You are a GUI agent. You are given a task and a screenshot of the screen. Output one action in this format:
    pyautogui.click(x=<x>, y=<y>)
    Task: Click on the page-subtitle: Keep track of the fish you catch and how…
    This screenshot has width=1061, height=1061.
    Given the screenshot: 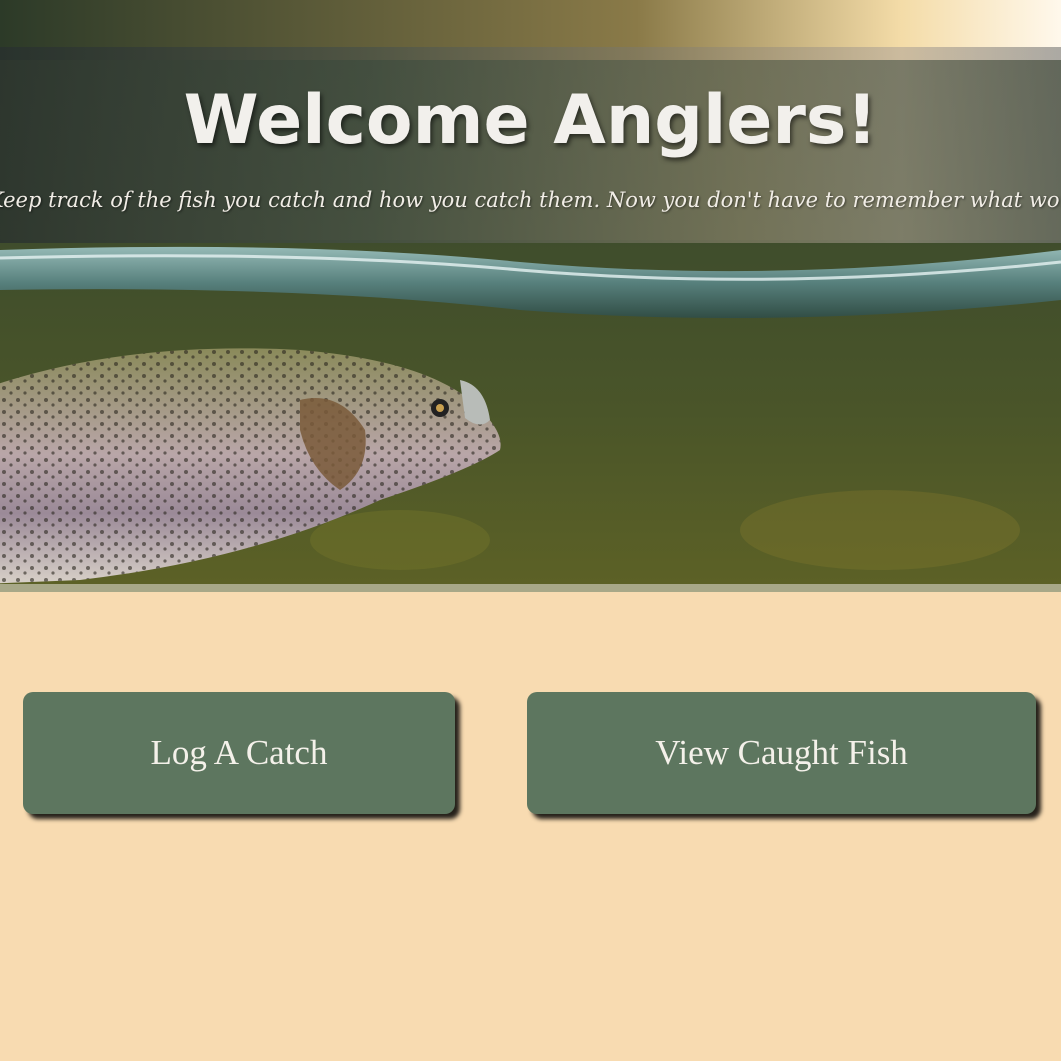 What is the action you would take?
    pyautogui.click(x=530, y=200)
    